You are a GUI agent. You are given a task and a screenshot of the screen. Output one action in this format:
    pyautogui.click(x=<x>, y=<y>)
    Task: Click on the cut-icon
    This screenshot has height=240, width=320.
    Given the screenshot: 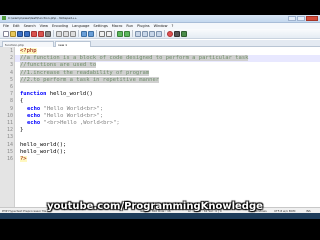 What is the action you would take?
    pyautogui.click(x=59, y=33)
    